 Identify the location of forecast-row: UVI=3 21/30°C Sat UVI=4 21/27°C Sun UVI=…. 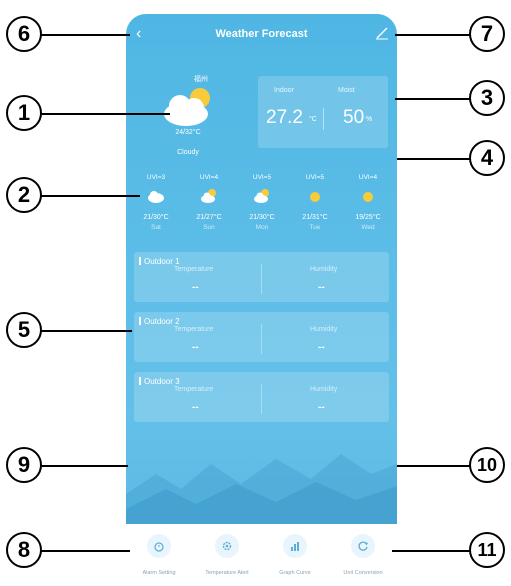
(261, 211).